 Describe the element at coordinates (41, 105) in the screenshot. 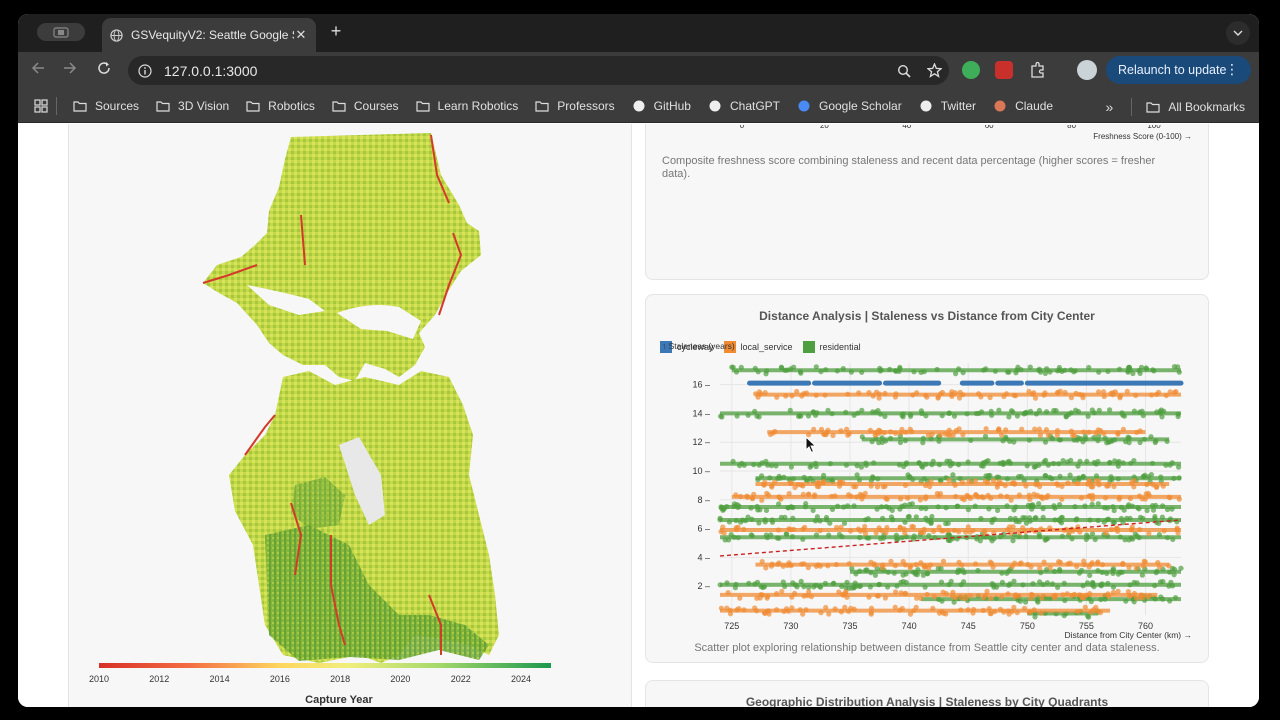

I see `apps-grid-icon` at that location.